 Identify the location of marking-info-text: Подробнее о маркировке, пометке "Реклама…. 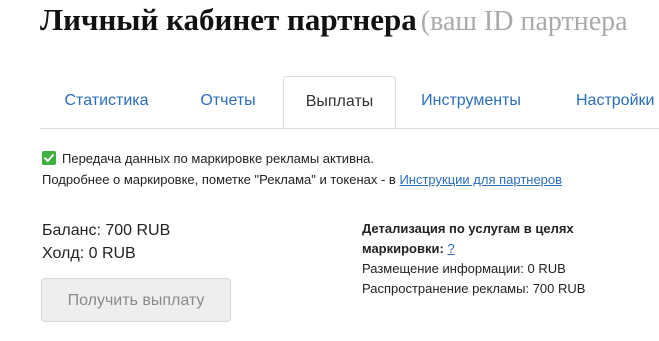
(221, 179).